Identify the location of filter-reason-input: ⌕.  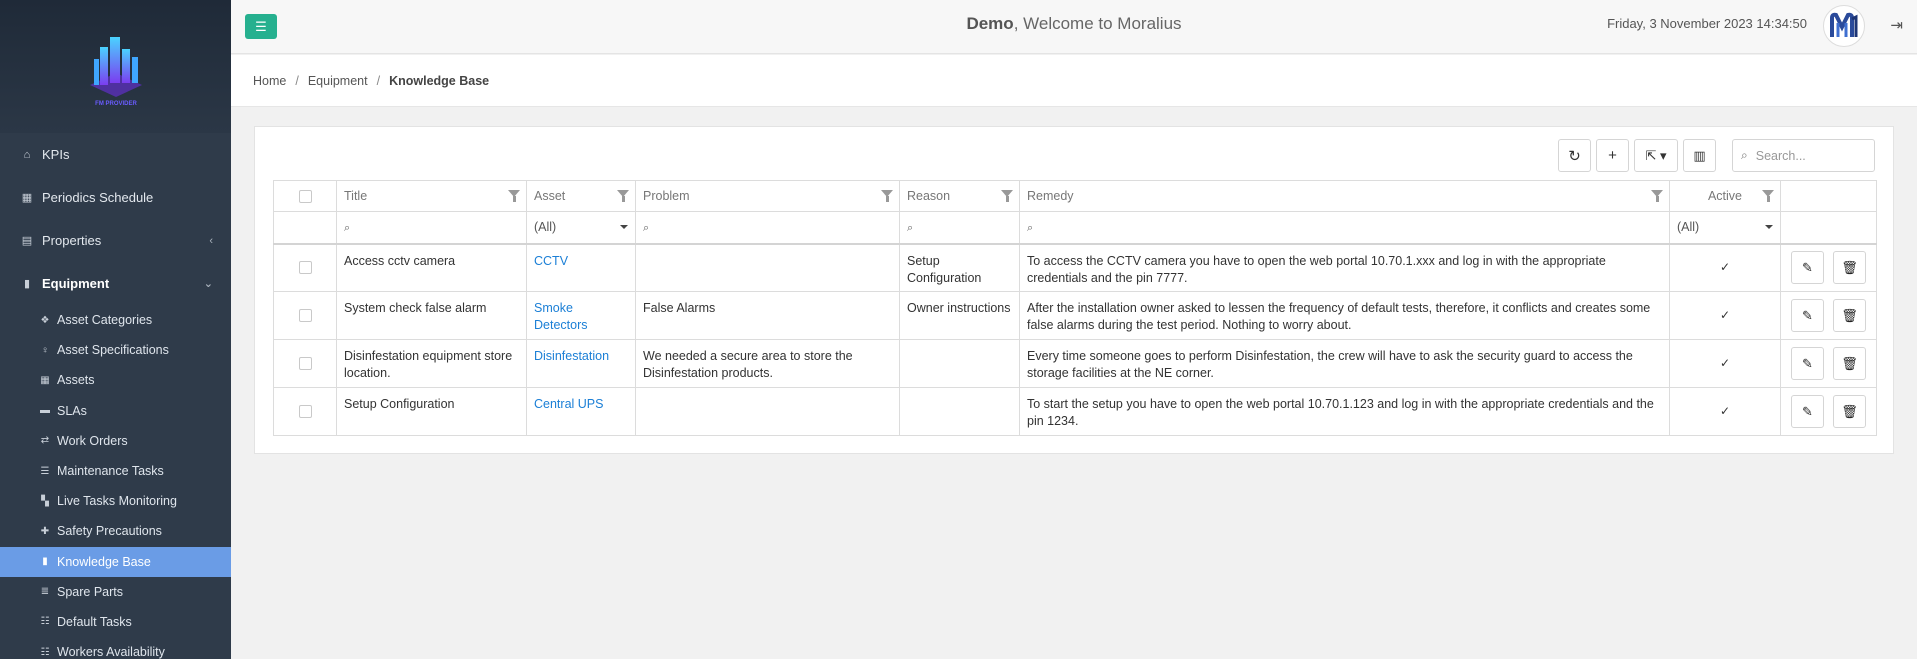
(959, 228).